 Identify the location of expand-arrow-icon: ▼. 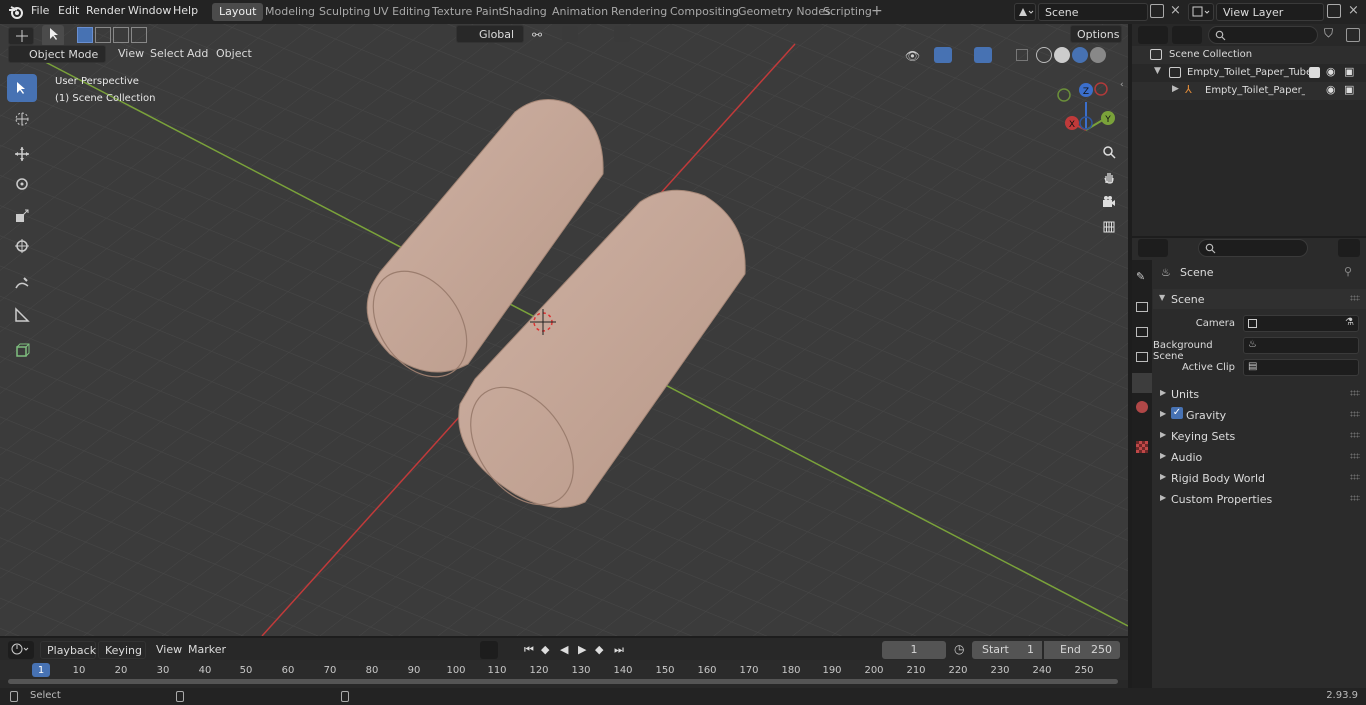
(1157, 71).